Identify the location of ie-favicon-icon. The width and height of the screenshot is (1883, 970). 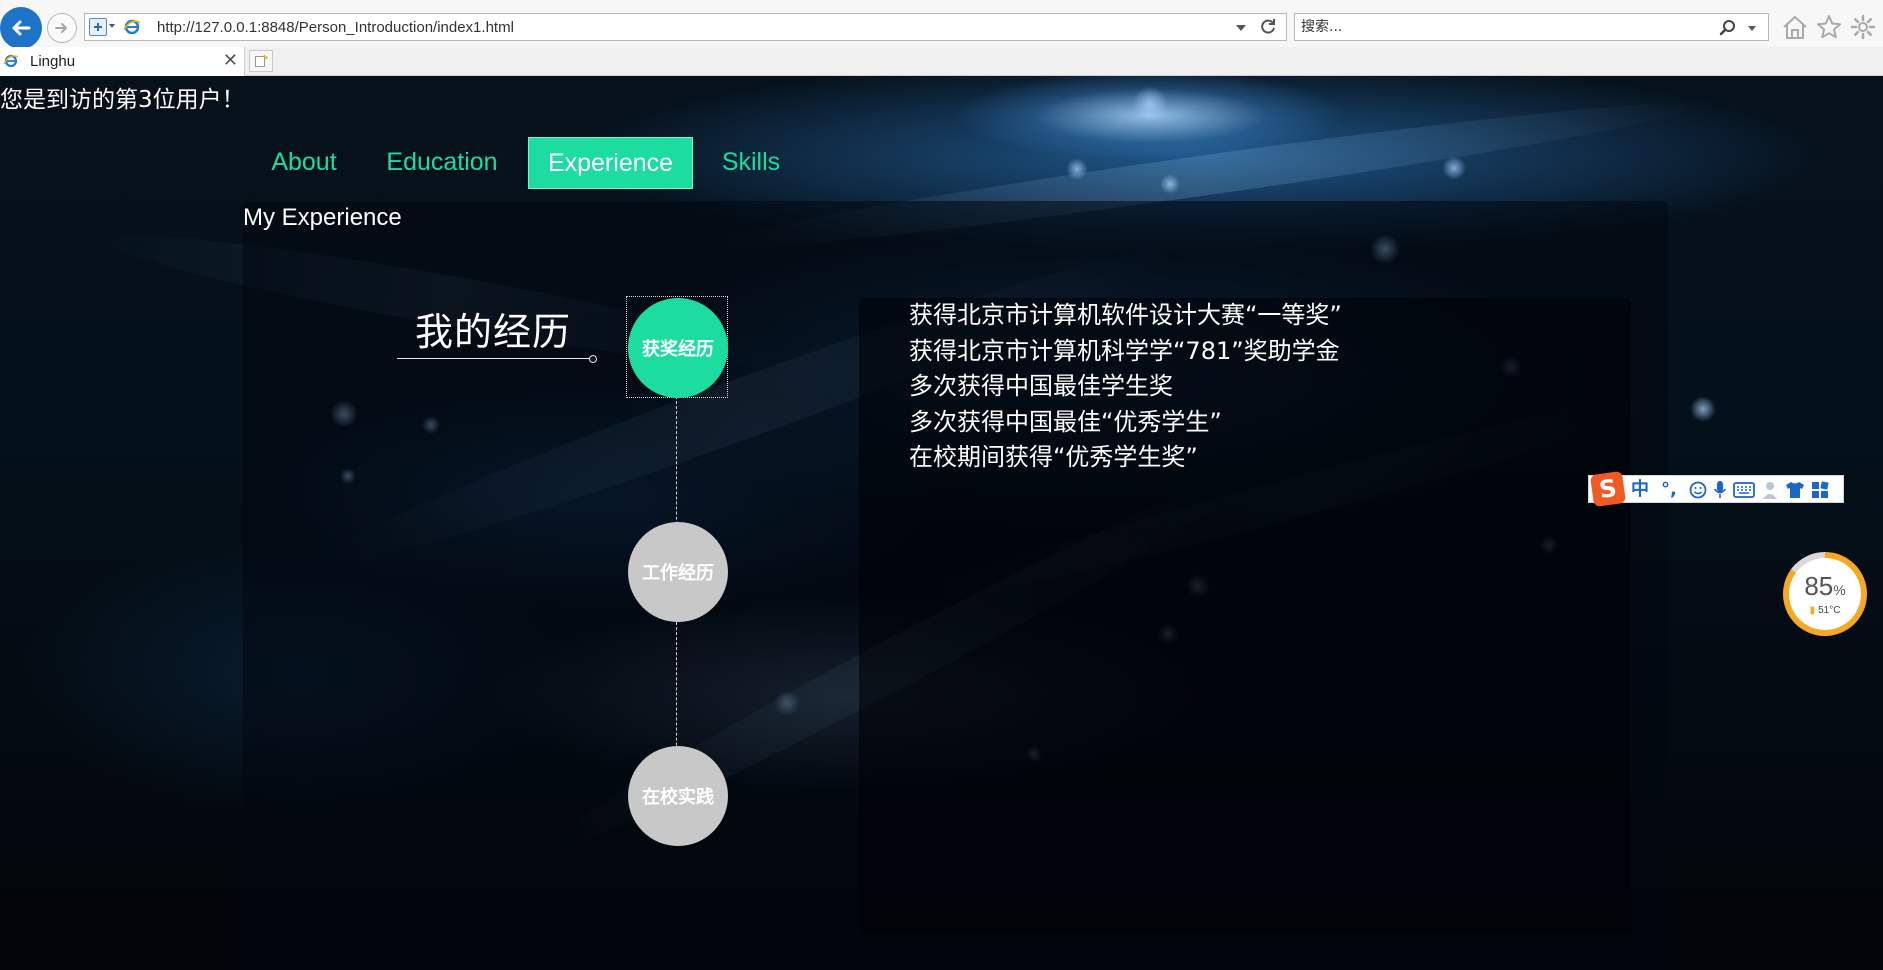
(11, 61).